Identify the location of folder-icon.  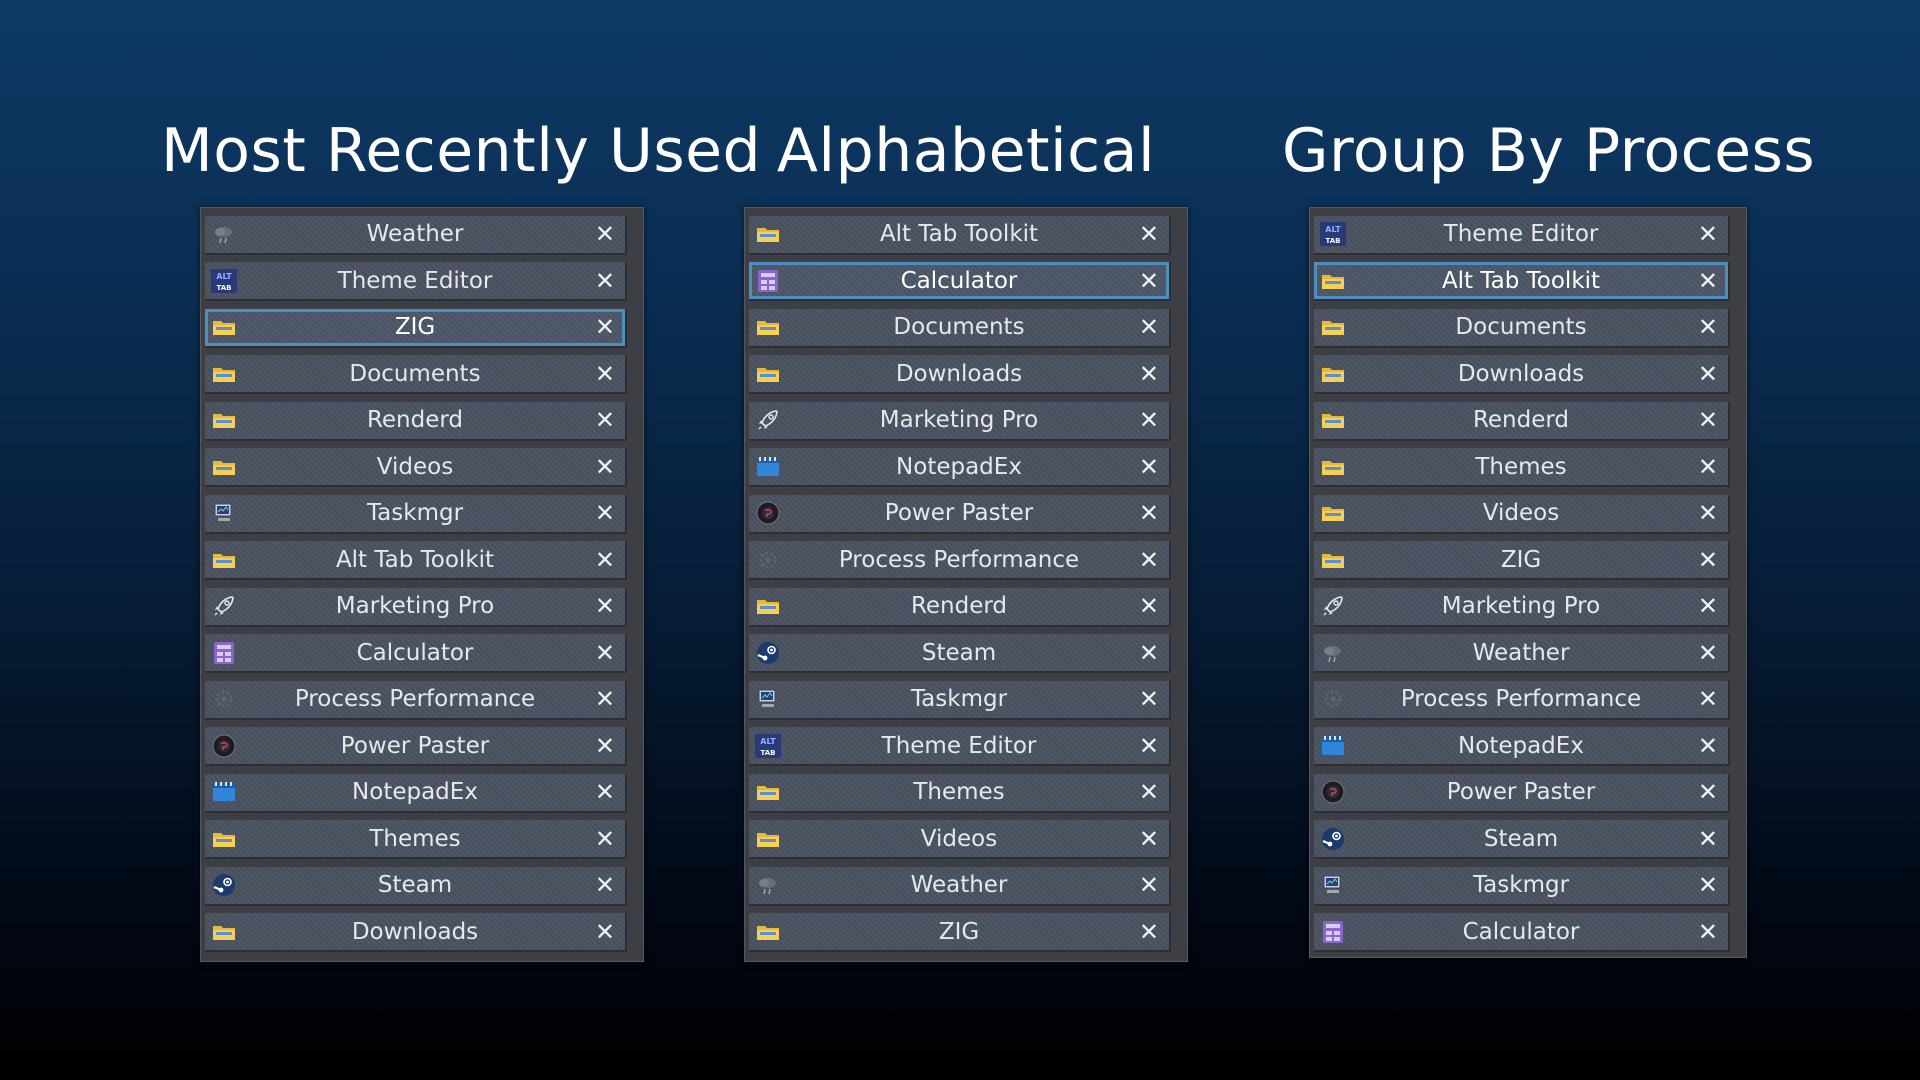
(768, 327).